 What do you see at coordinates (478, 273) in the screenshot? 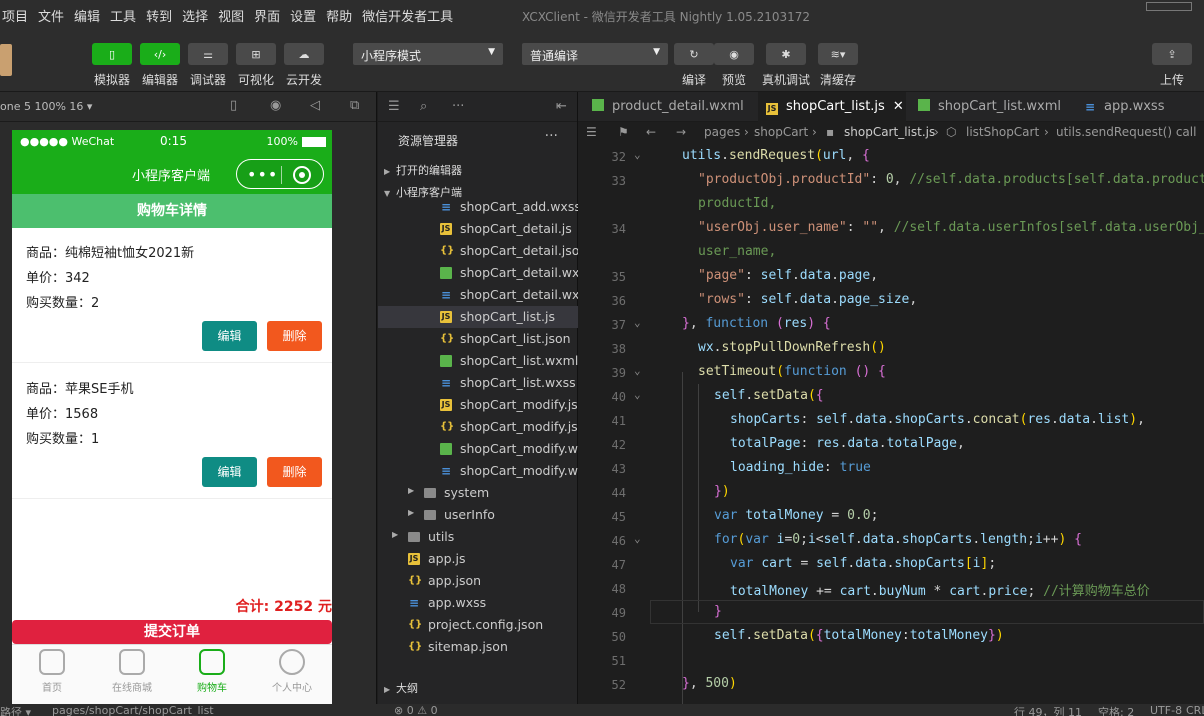
I see `file-tree-item: shopCart_detail.wxml` at bounding box center [478, 273].